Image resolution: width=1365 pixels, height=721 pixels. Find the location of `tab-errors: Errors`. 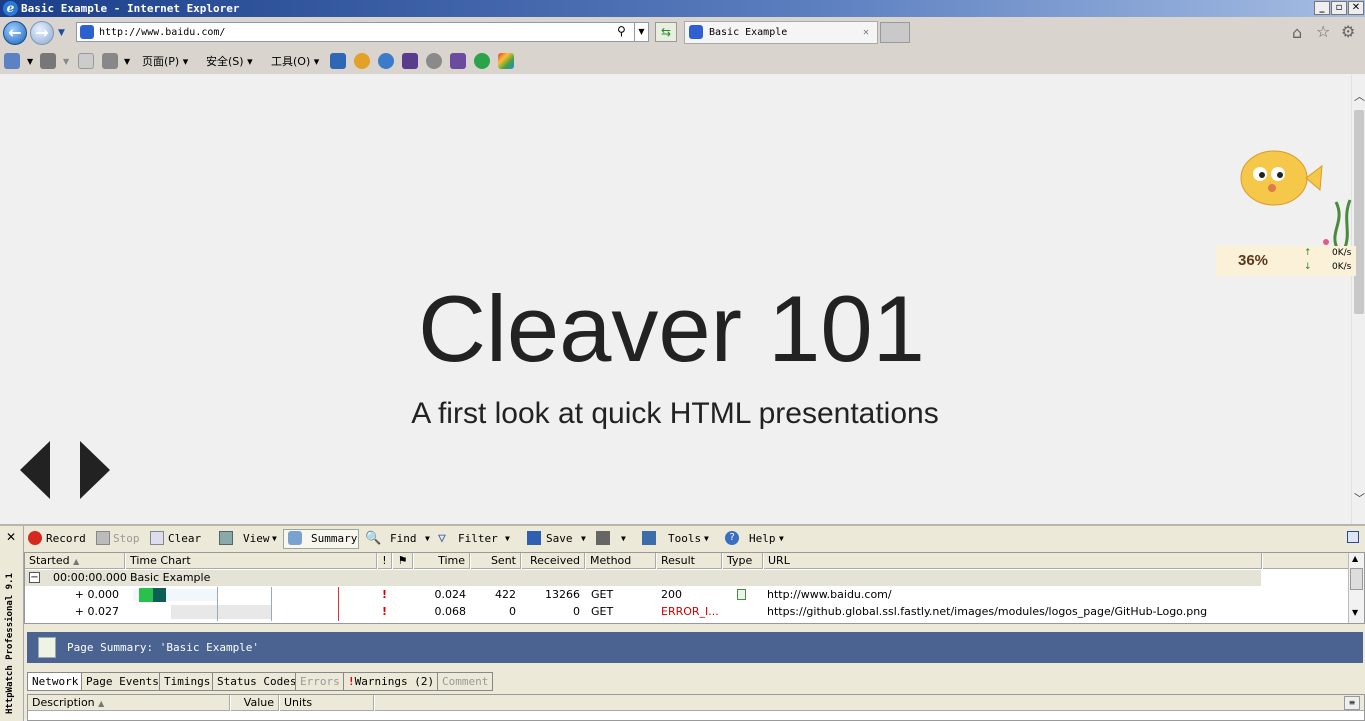

tab-errors: Errors is located at coordinates (320, 681).